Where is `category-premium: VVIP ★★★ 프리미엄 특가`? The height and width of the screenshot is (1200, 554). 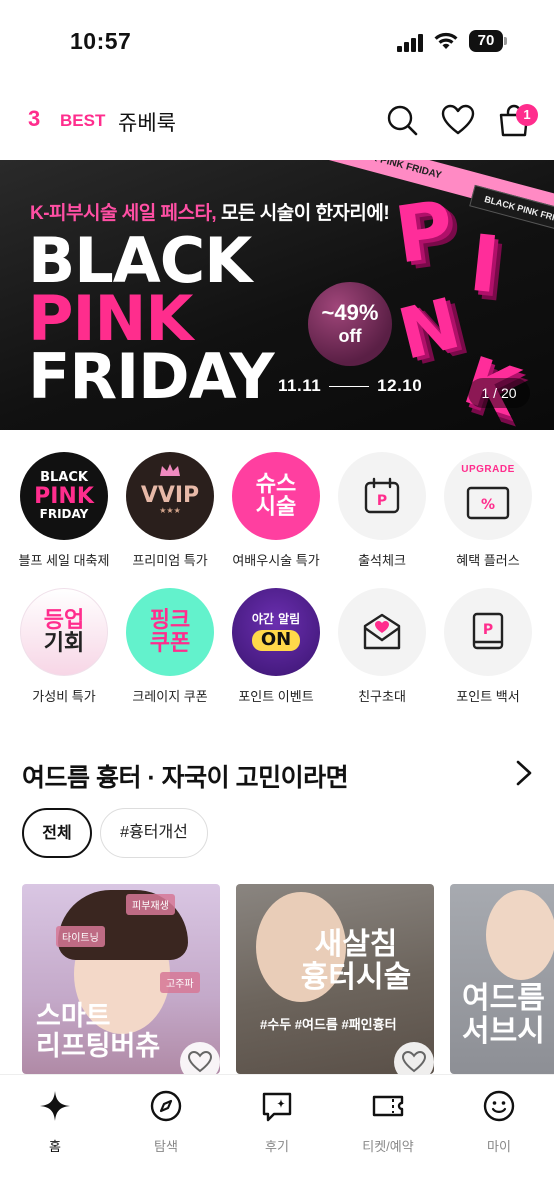 category-premium: VVIP ★★★ 프리미엄 특가 is located at coordinates (170, 510).